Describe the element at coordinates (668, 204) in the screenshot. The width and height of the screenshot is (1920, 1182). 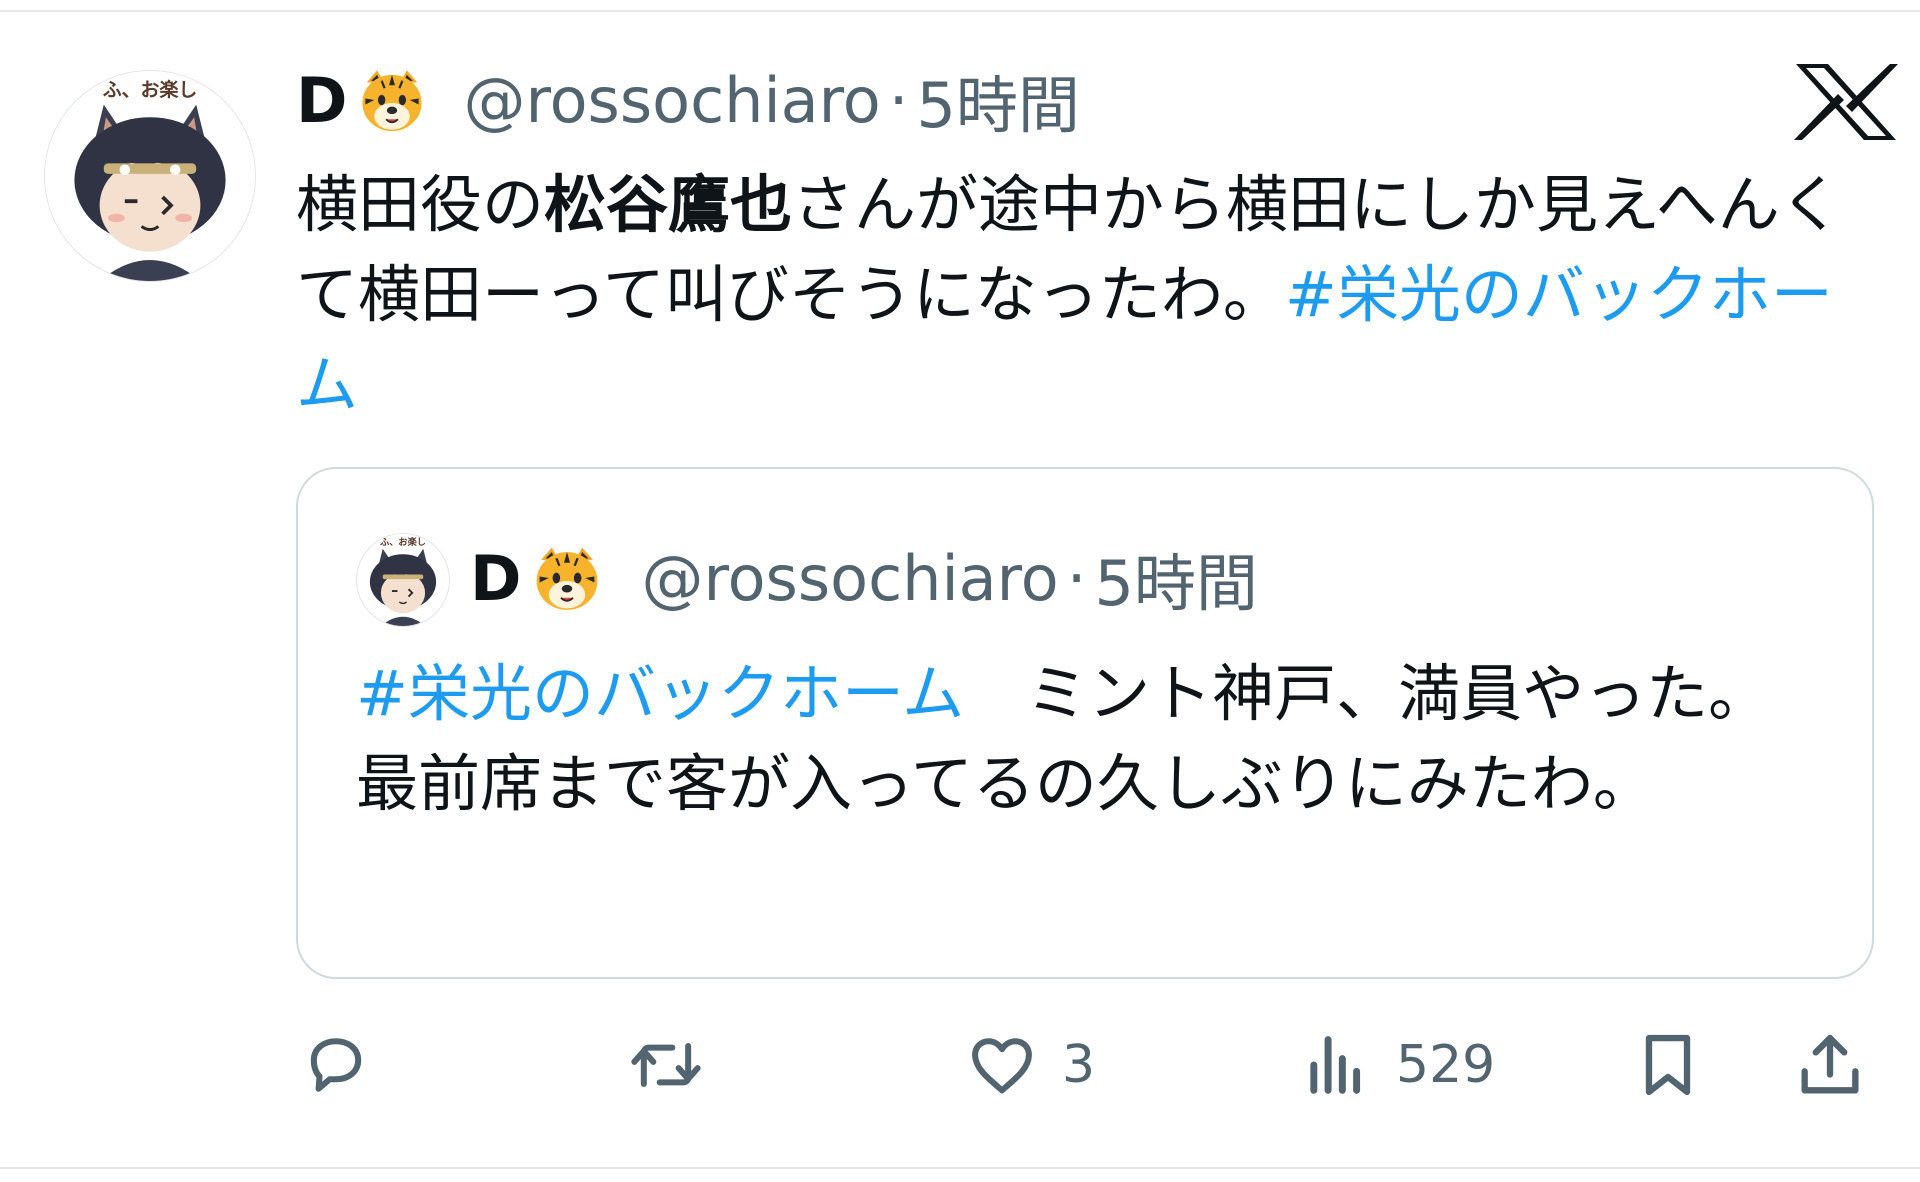
I see `tweet-text-bold: 松谷鷹也` at that location.